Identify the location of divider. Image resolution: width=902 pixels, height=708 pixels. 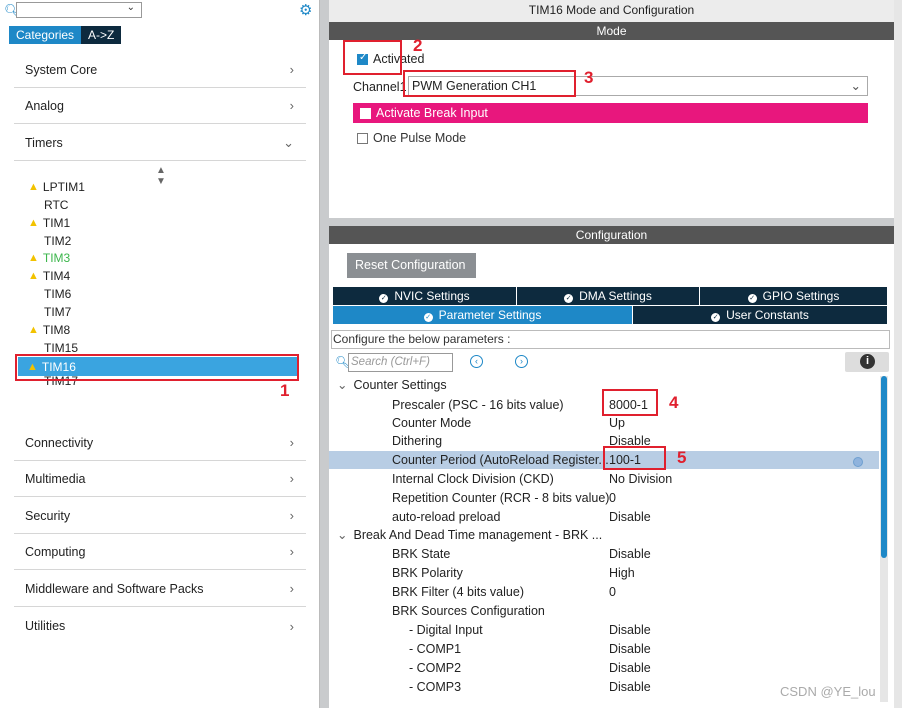
(611, 222).